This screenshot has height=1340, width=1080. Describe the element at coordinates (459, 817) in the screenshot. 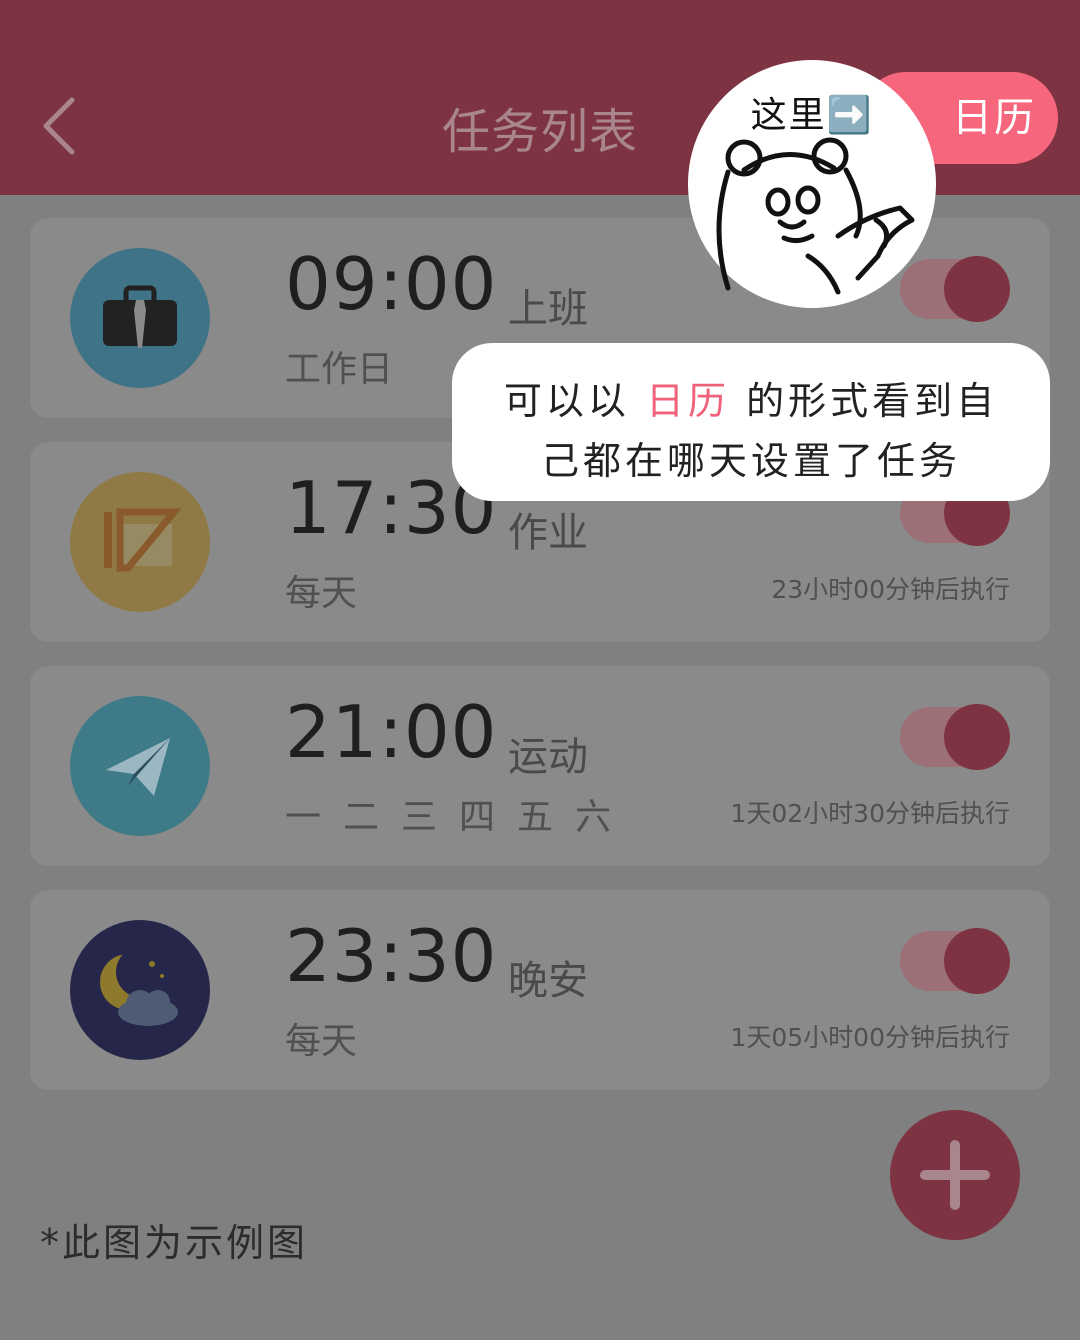

I see `task-repeat: 一二三四五六` at that location.